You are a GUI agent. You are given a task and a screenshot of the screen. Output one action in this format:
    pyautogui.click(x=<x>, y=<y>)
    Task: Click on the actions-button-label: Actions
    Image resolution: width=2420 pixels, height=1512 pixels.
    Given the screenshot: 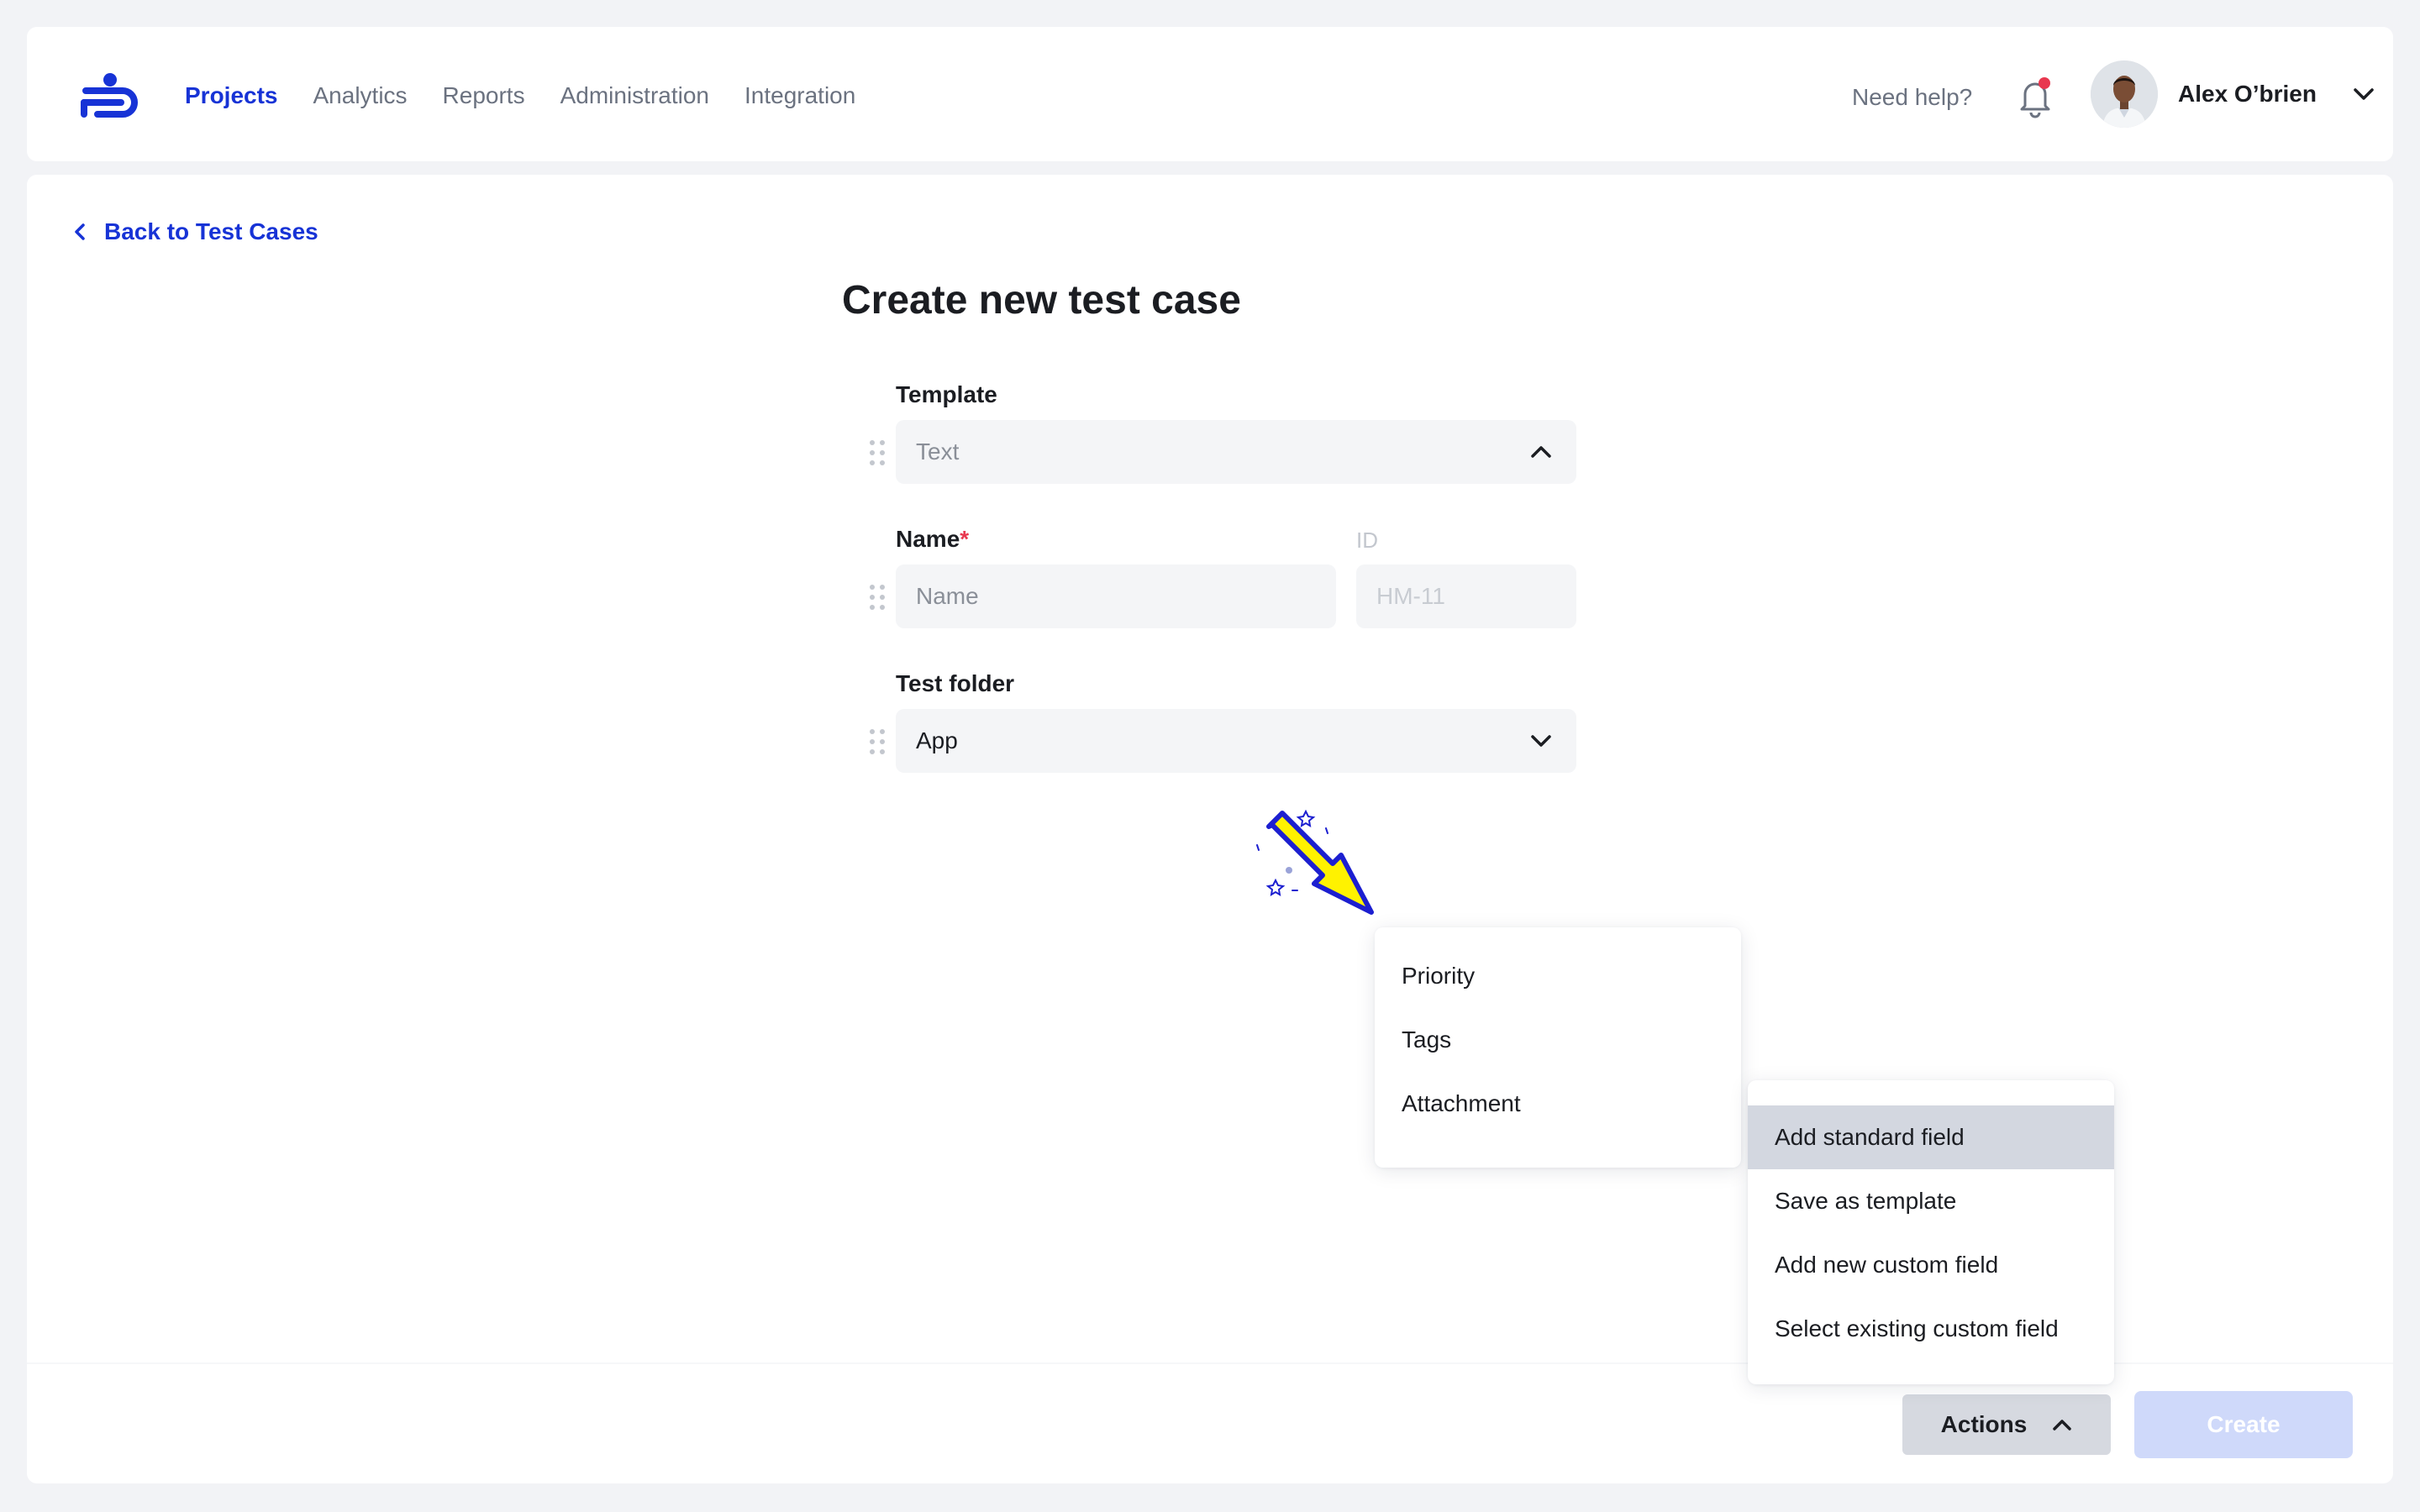 What is the action you would take?
    pyautogui.click(x=1984, y=1424)
    